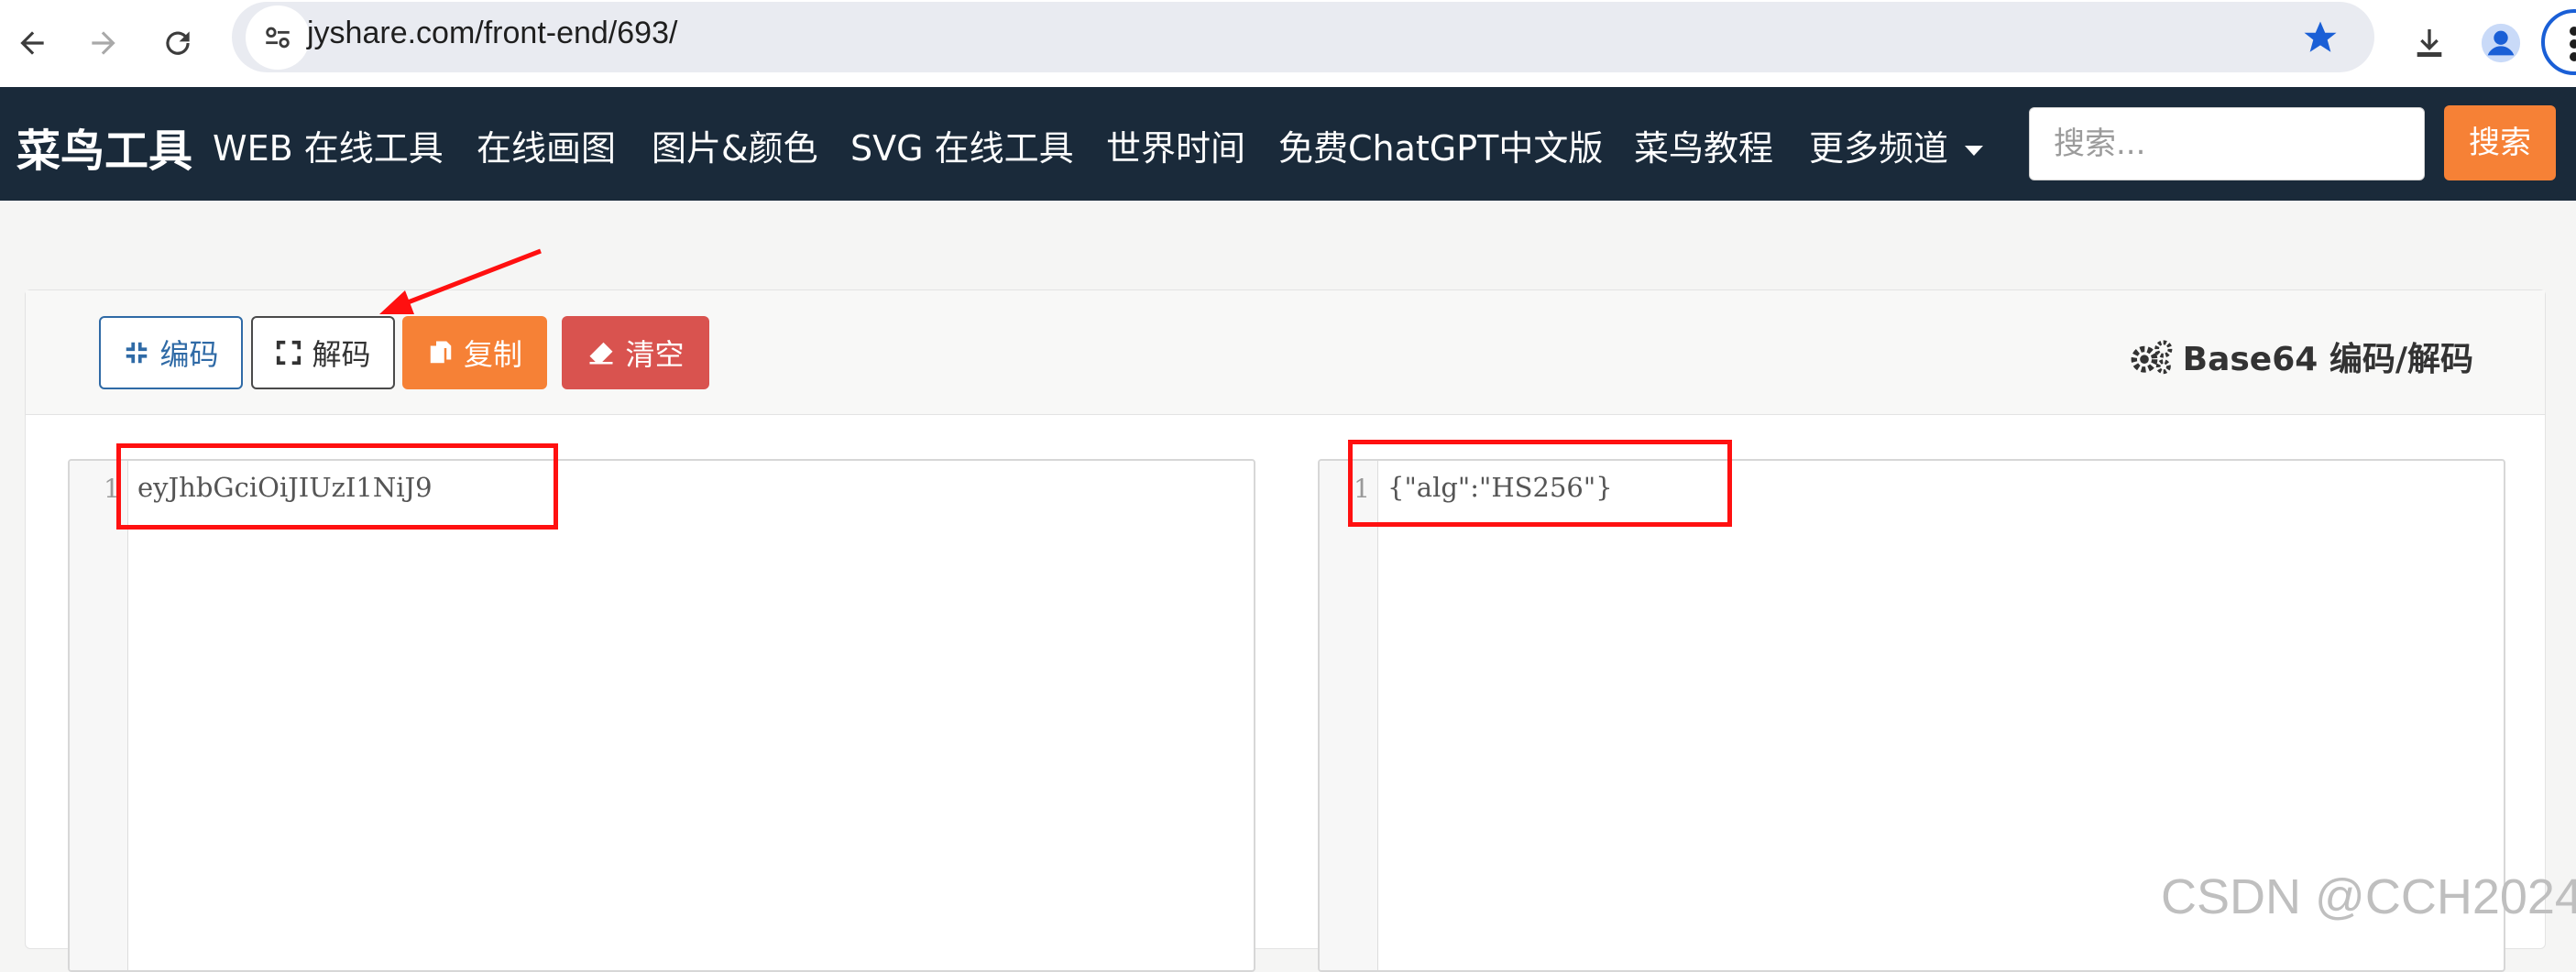  Describe the element at coordinates (1349, 715) in the screenshot. I see `output-editor-gutter: 1` at that location.